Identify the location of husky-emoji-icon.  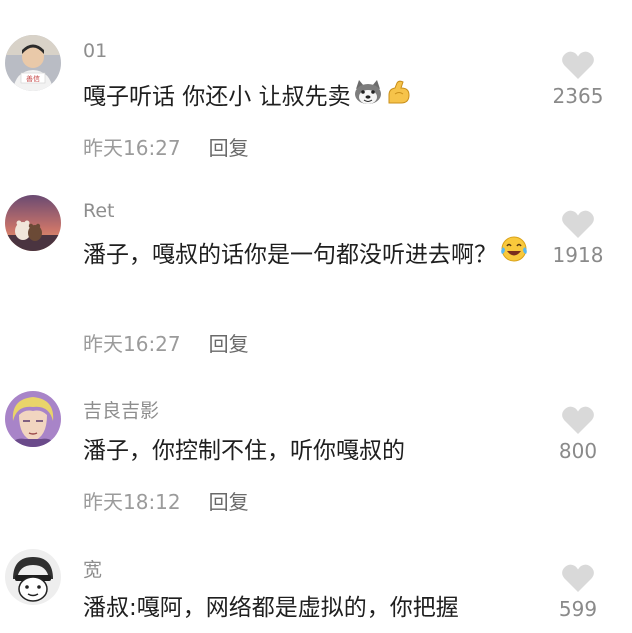
(368, 98).